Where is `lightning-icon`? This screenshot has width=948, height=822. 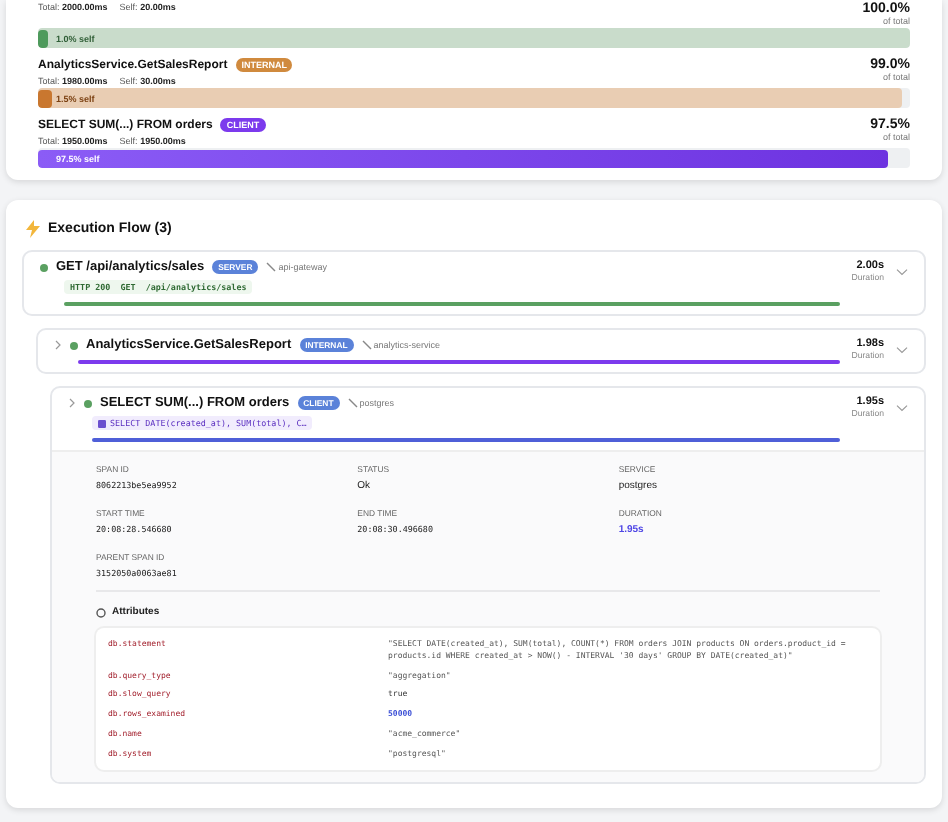 lightning-icon is located at coordinates (33, 229).